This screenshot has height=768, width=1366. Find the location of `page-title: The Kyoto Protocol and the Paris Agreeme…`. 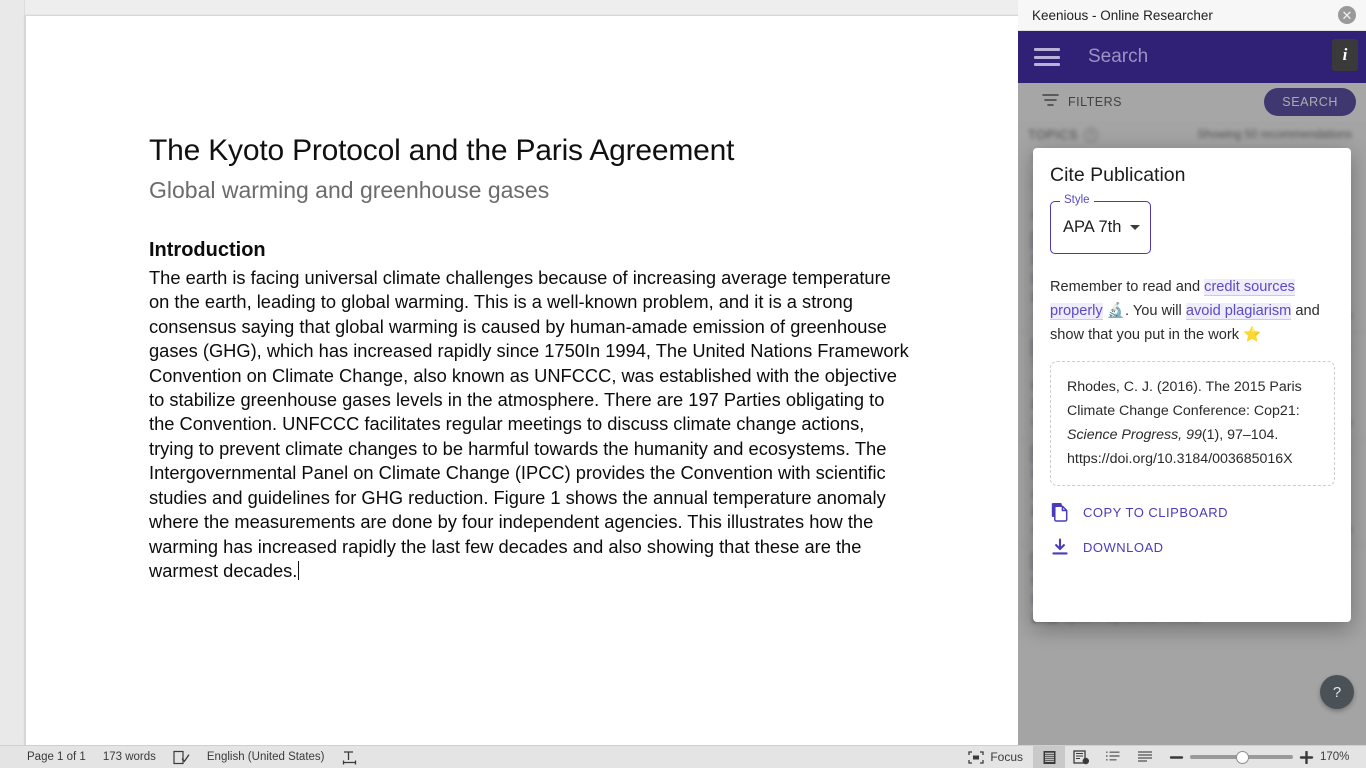

page-title: The Kyoto Protocol and the Paris Agreeme… is located at coordinates (442, 150).